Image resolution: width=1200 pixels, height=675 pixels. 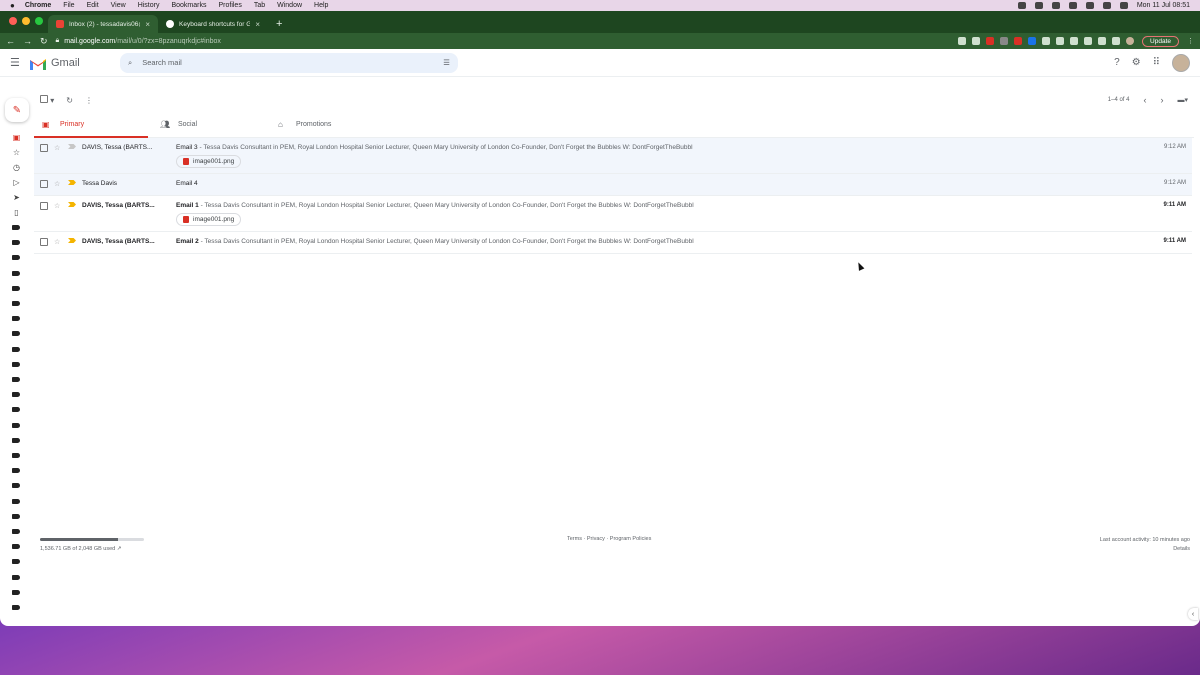 I want to click on select-all-checkbox: ▾, so click(x=47, y=100).